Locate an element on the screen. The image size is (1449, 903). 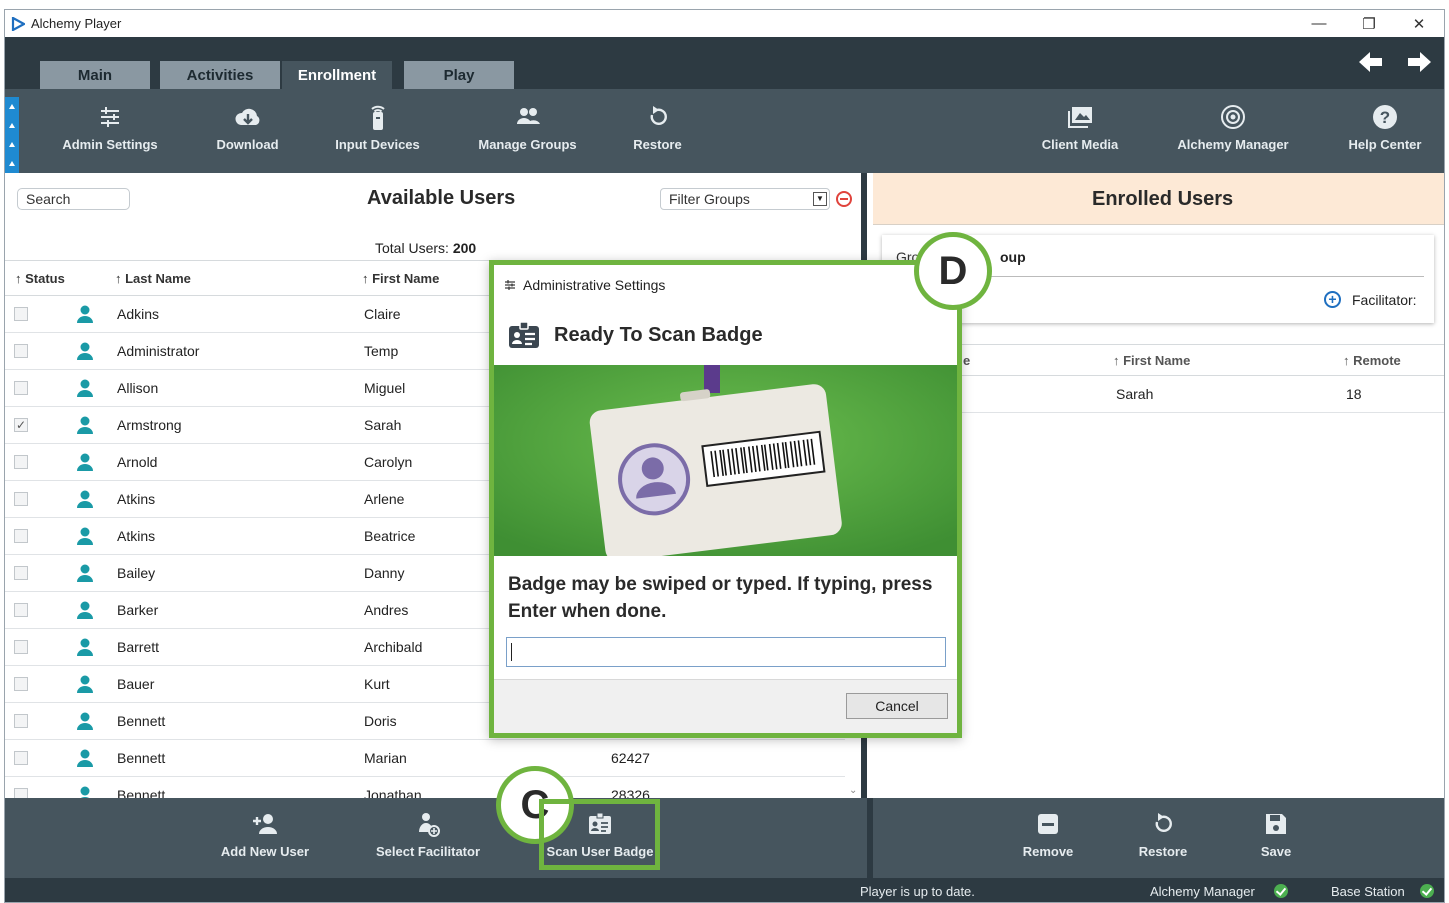
save-label: Save is located at coordinates (1276, 851).